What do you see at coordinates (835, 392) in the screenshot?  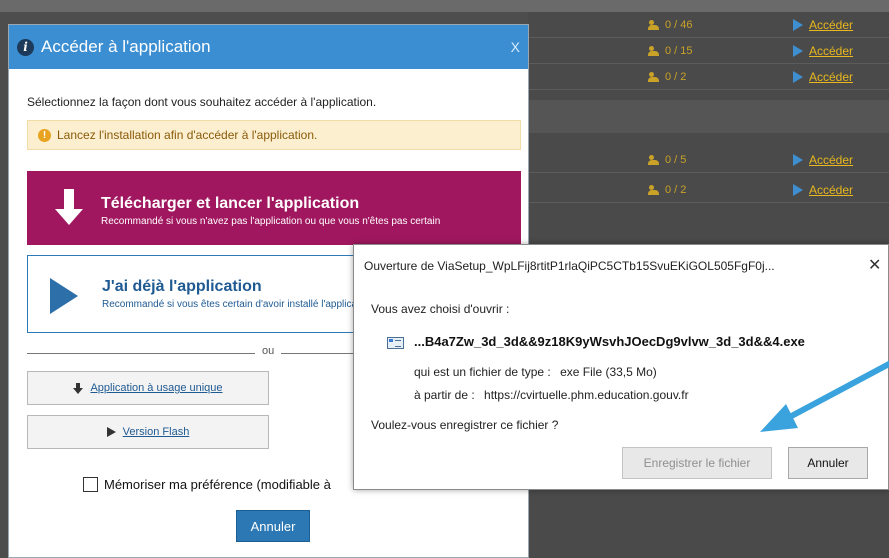 I see `pointer-arrow-shaft` at bounding box center [835, 392].